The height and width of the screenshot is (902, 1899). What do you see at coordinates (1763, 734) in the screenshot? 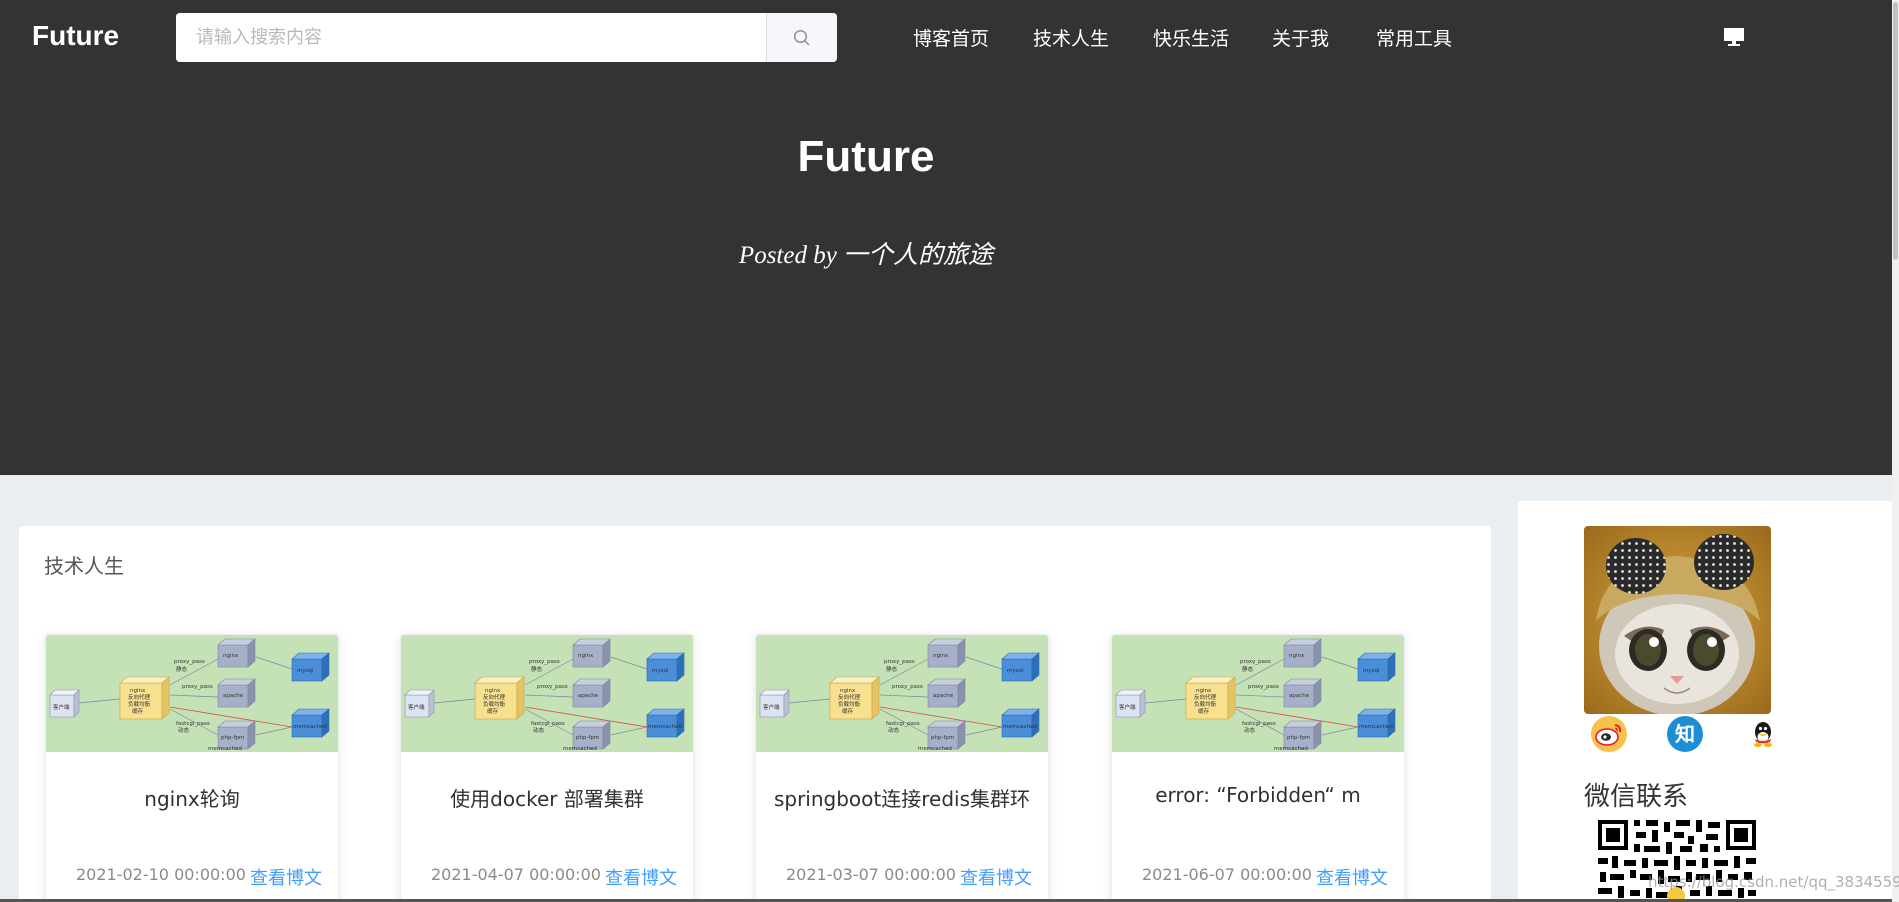
I see `qq-icon` at bounding box center [1763, 734].